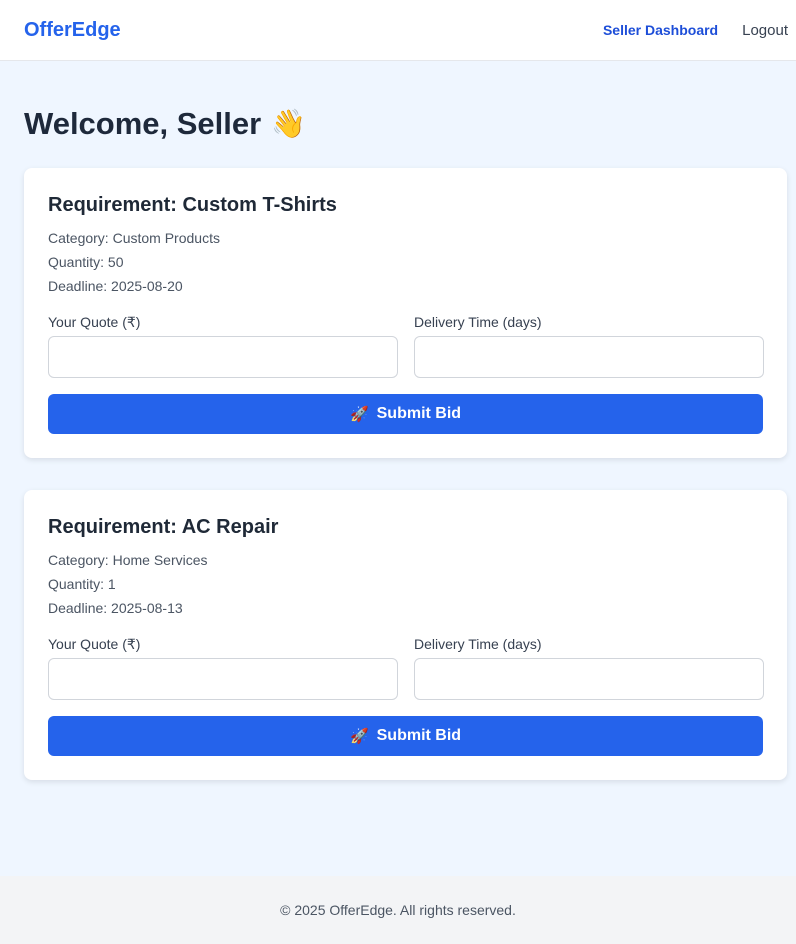 Image resolution: width=796 pixels, height=944 pixels. I want to click on requirement-category: Category: Home Services, so click(128, 560).